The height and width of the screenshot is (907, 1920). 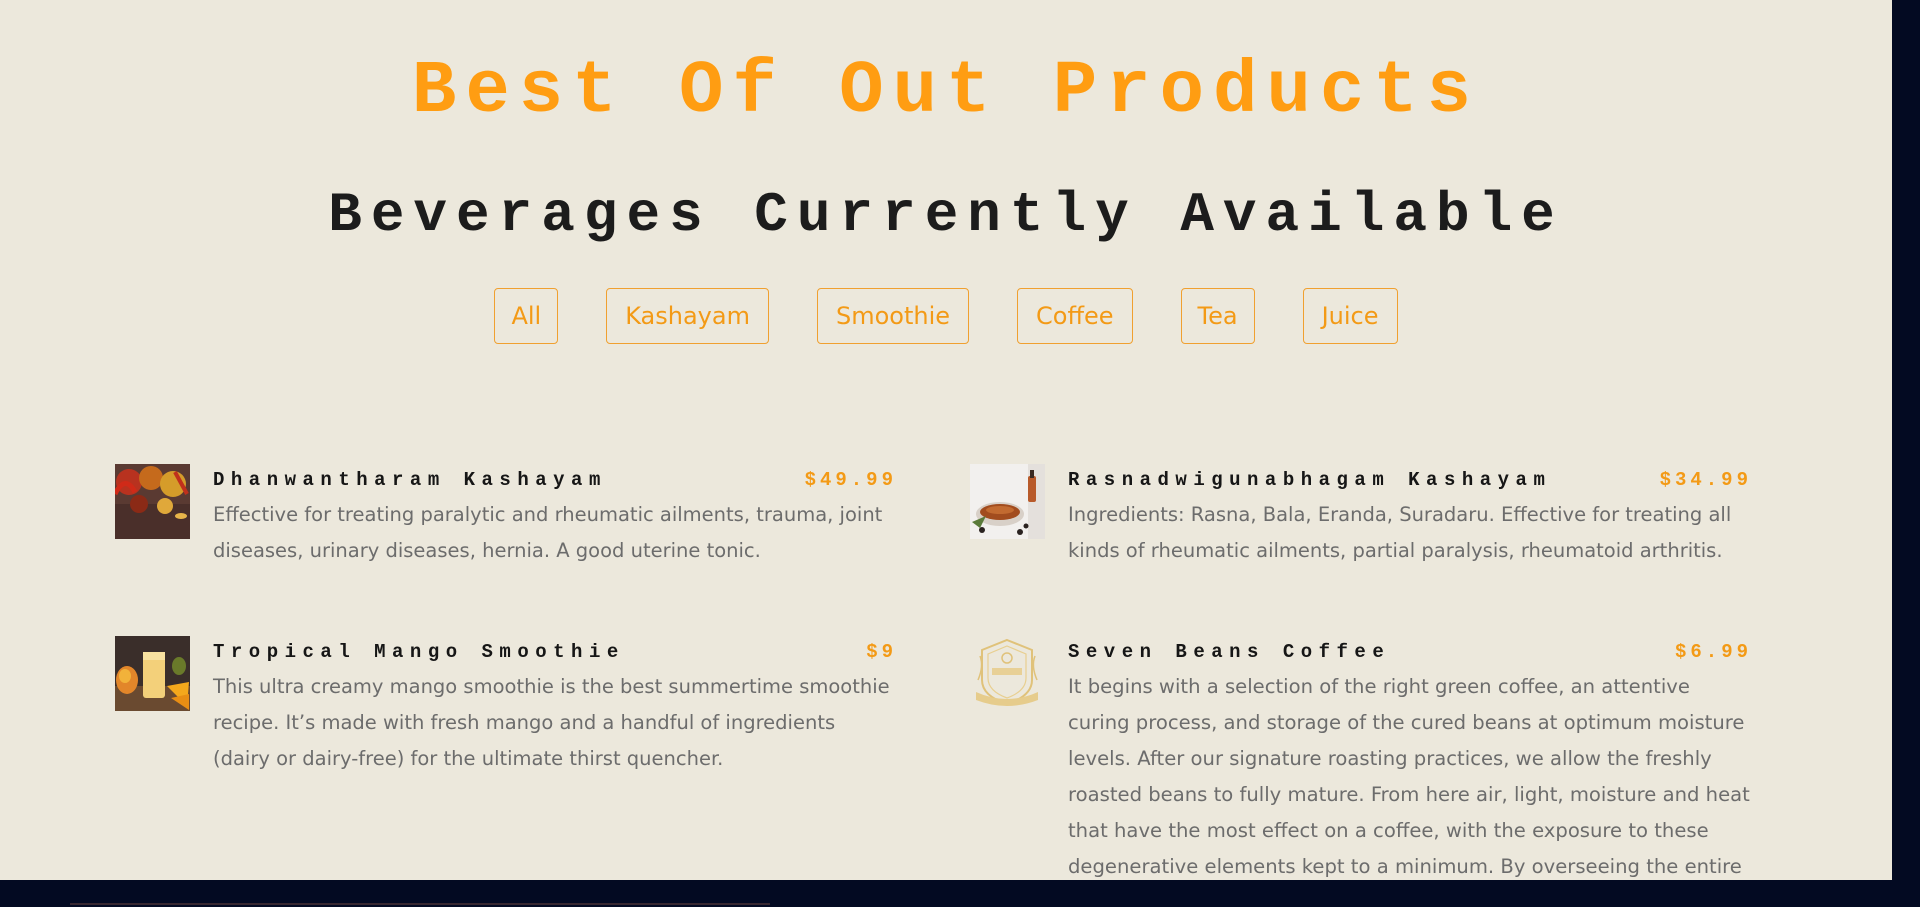 What do you see at coordinates (420, 904) in the screenshot?
I see `window-bottom-divider` at bounding box center [420, 904].